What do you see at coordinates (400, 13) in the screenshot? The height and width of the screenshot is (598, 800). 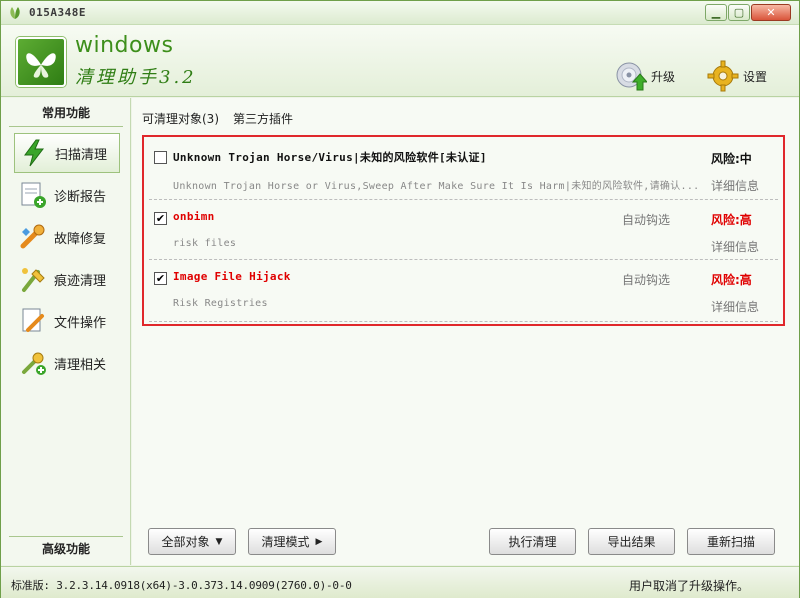 I see `title-bar: 015A348E ▁ ▢ ✕` at bounding box center [400, 13].